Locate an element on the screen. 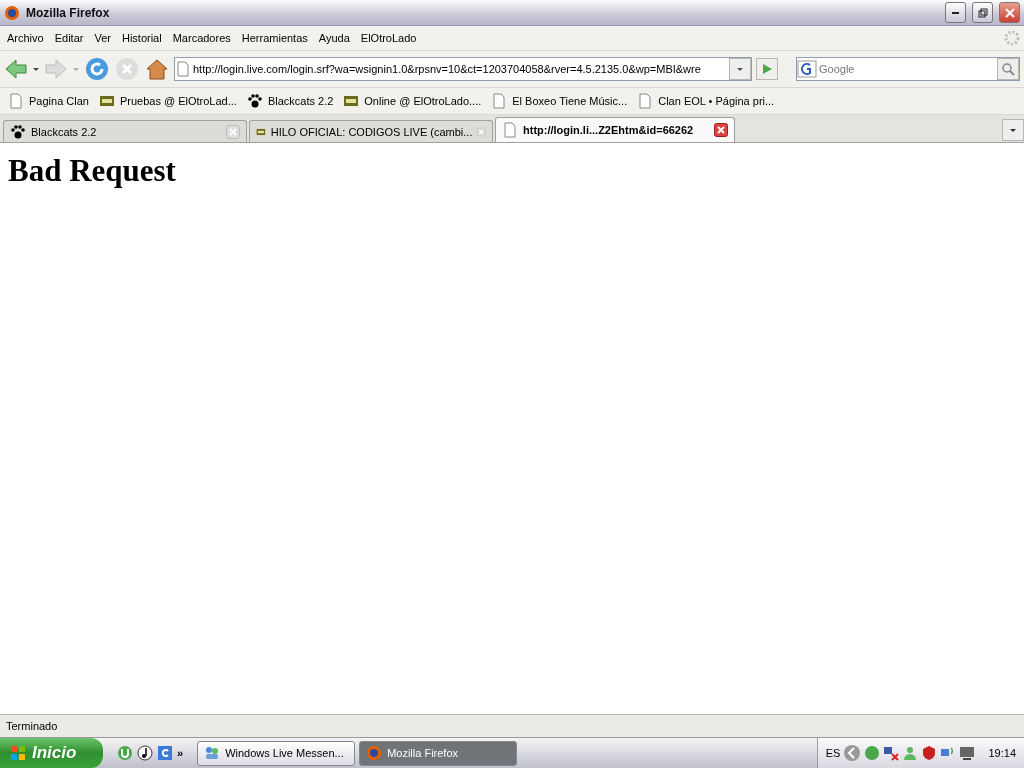 This screenshot has height=768, width=1024. search-field: Google is located at coordinates (908, 69).